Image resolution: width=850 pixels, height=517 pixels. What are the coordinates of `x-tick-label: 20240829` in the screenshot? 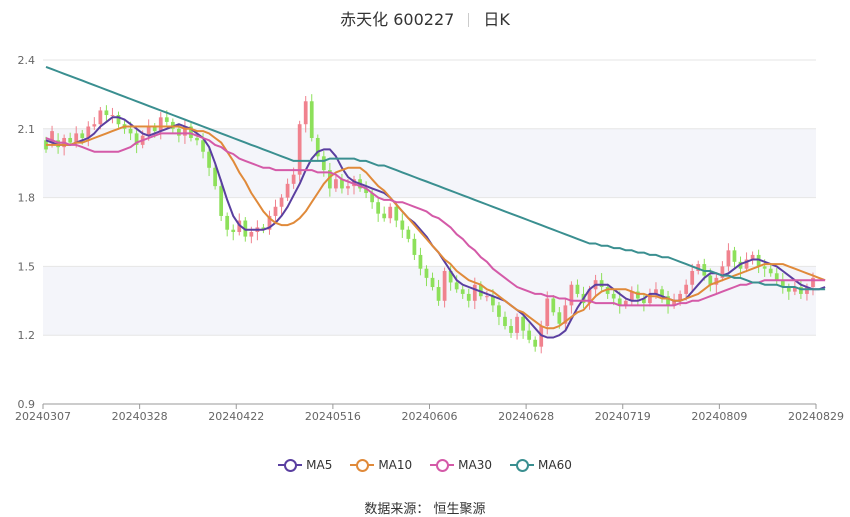 It's located at (816, 416).